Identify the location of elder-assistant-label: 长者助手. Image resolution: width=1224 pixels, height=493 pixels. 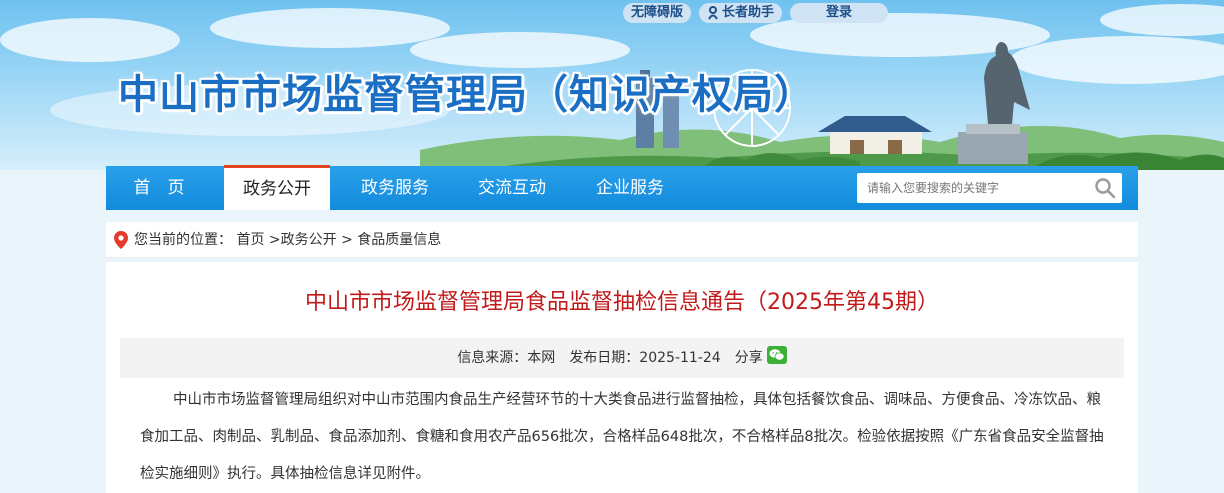
(748, 12).